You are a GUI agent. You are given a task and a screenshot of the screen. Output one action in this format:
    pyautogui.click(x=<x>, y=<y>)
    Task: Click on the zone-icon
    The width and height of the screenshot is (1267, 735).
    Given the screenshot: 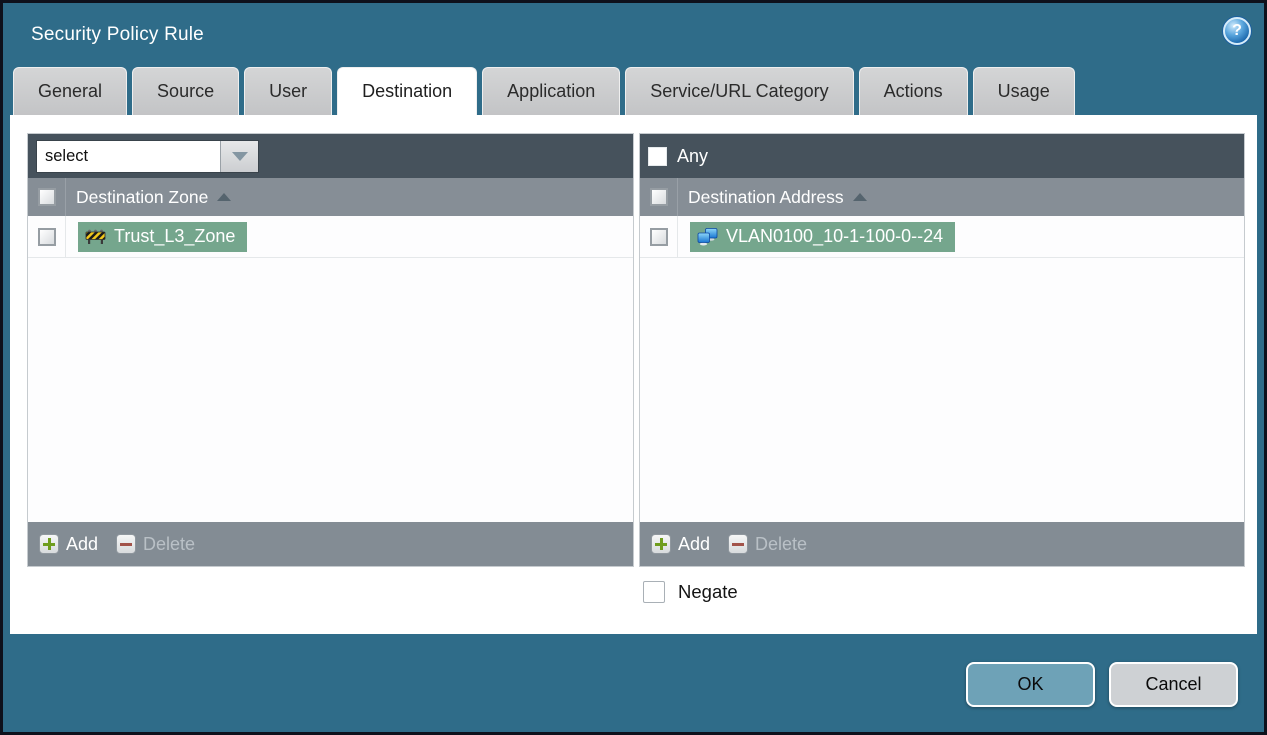 What is the action you would take?
    pyautogui.click(x=95, y=236)
    